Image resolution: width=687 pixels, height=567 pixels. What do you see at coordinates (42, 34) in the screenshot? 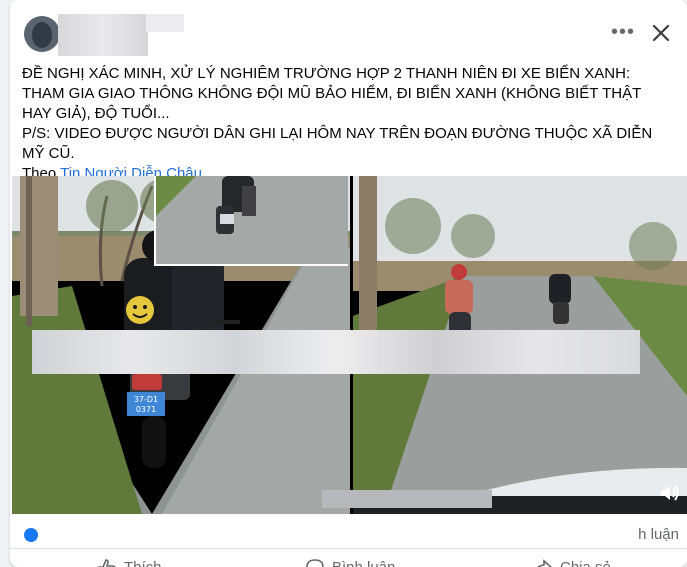
I see `avatar` at bounding box center [42, 34].